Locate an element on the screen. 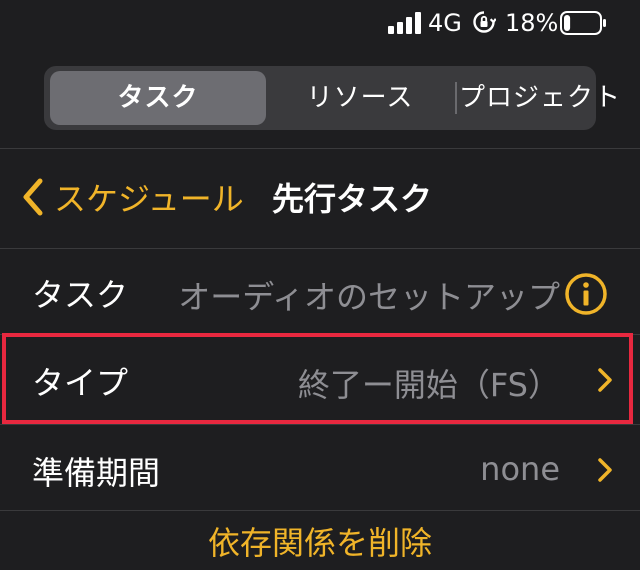 Image resolution: width=640 pixels, height=570 pixels. network-label: 4G is located at coordinates (445, 23).